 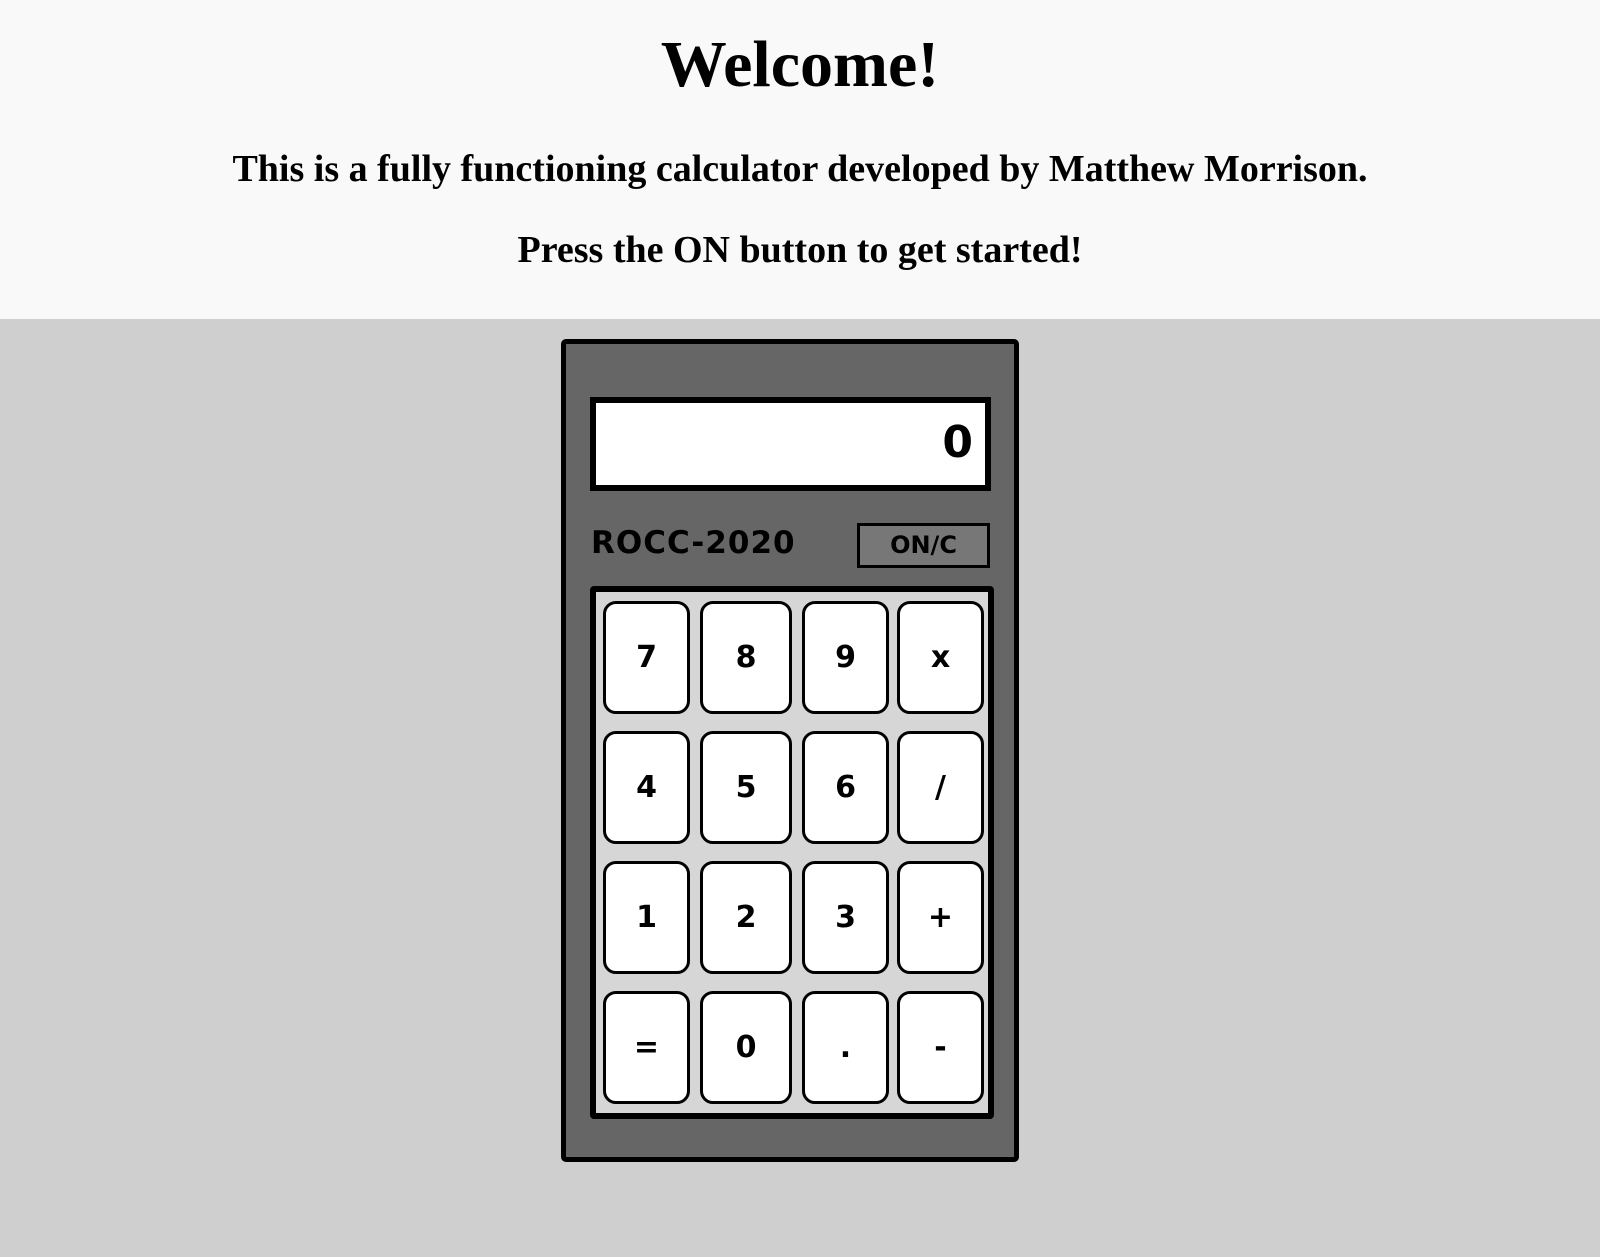 What do you see at coordinates (790, 444) in the screenshot?
I see `calculator-display: 0` at bounding box center [790, 444].